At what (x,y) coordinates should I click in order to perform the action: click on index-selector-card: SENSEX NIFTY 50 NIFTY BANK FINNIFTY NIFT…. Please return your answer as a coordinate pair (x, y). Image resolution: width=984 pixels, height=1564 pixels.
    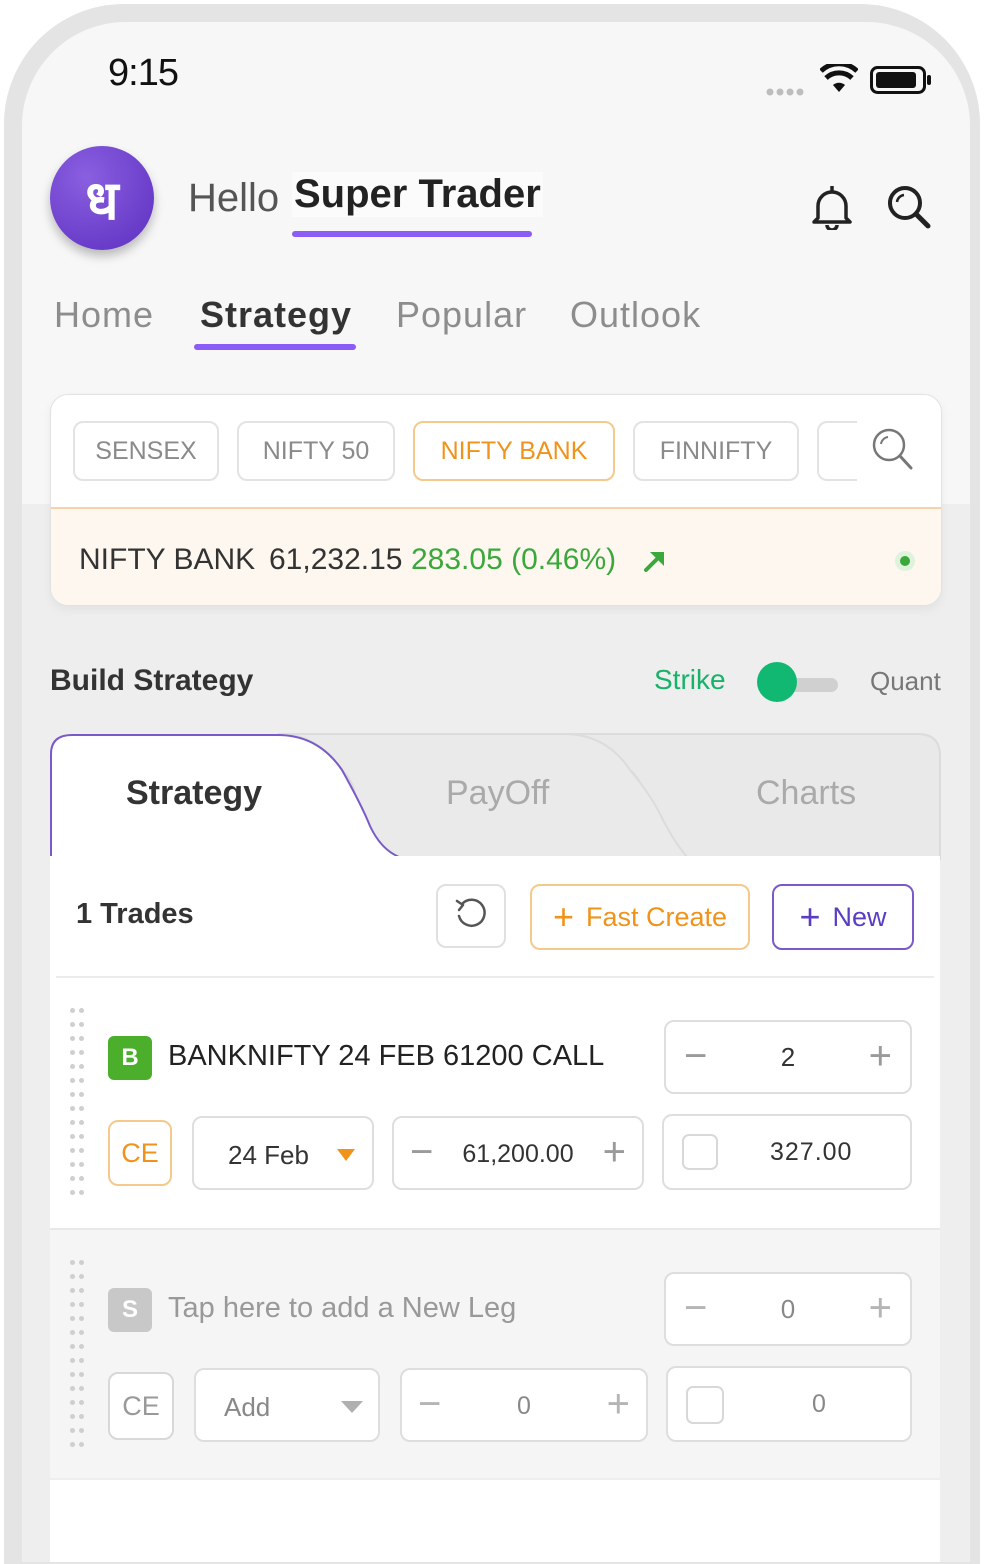
    Looking at the image, I should click on (496, 500).